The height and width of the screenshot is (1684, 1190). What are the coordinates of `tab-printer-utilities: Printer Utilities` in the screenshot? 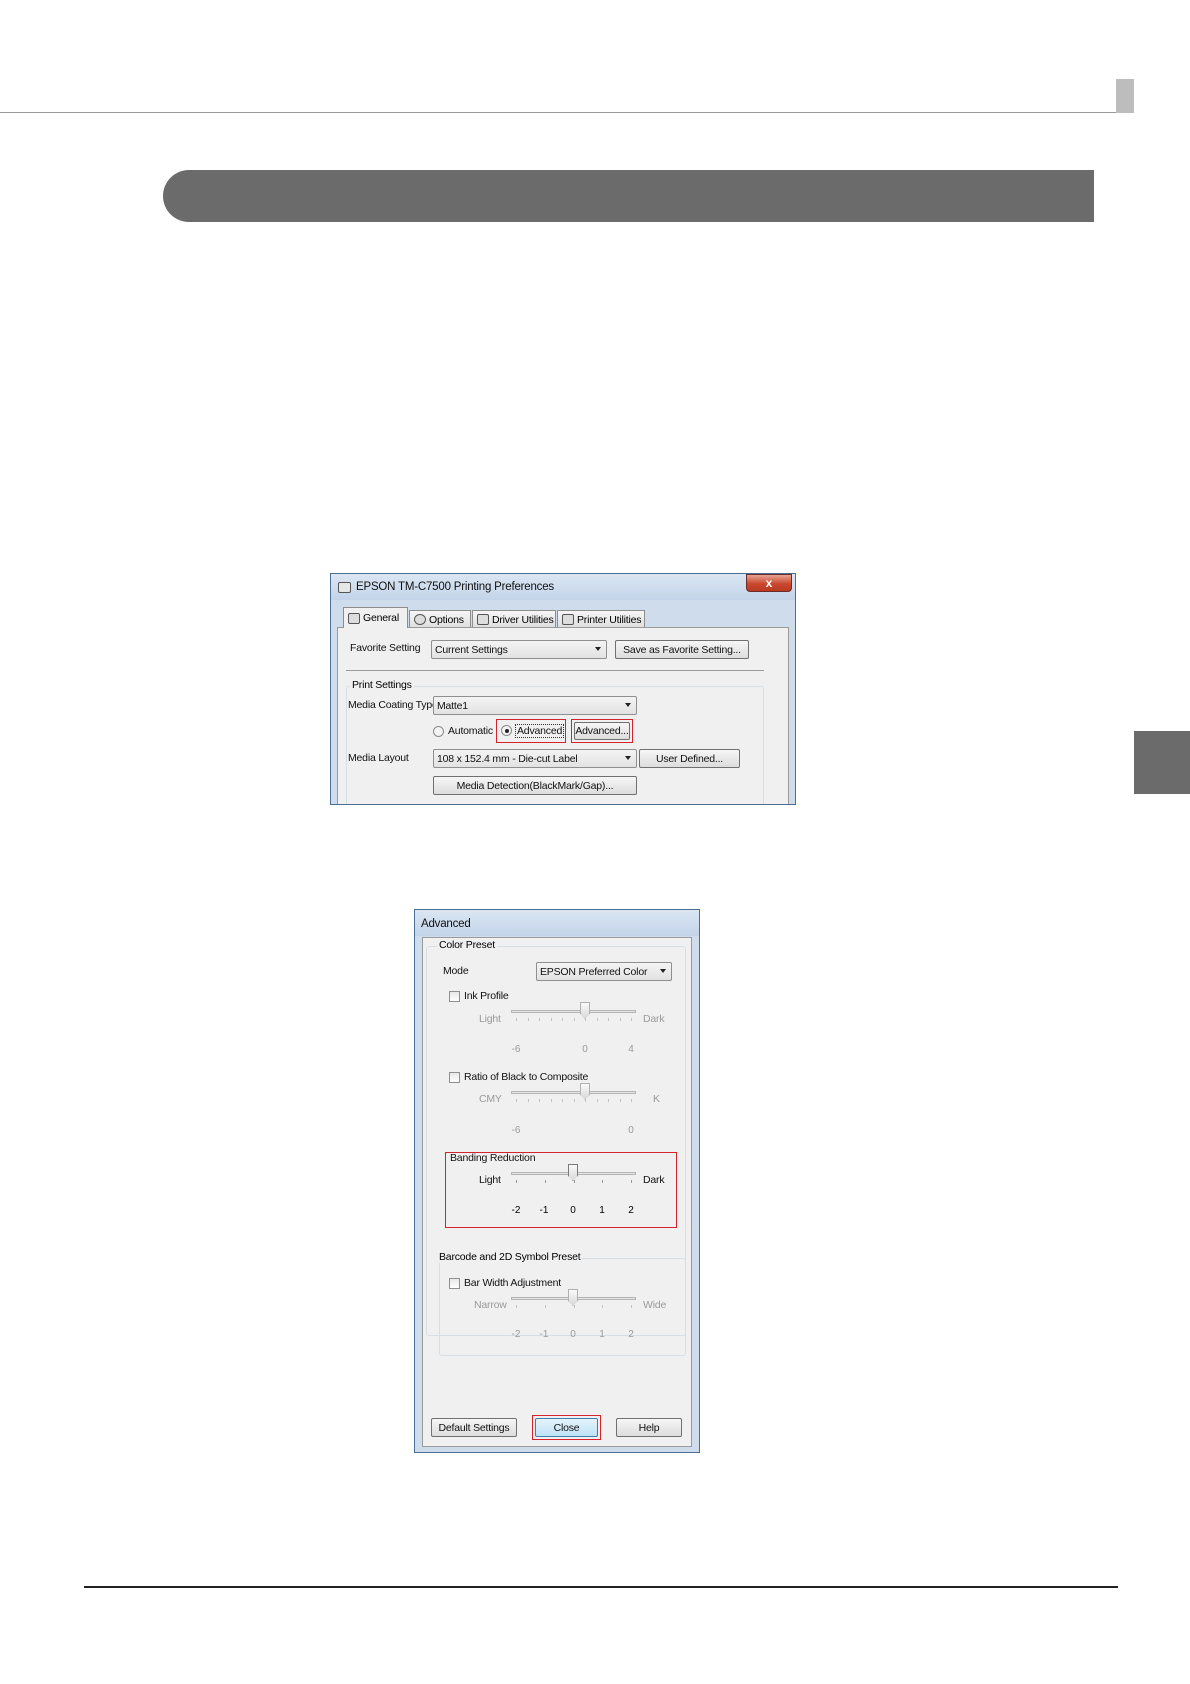 It's located at (601, 619).